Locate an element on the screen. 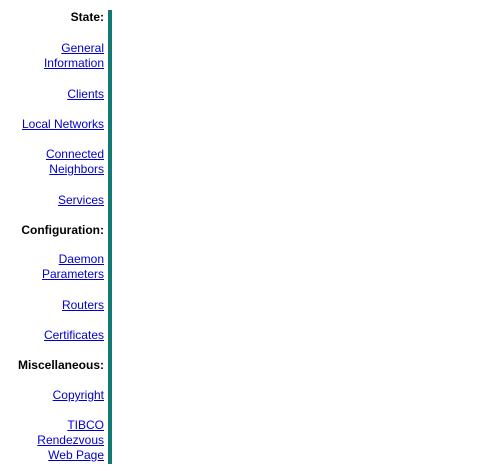  nav-link-label: General is located at coordinates (82, 48).